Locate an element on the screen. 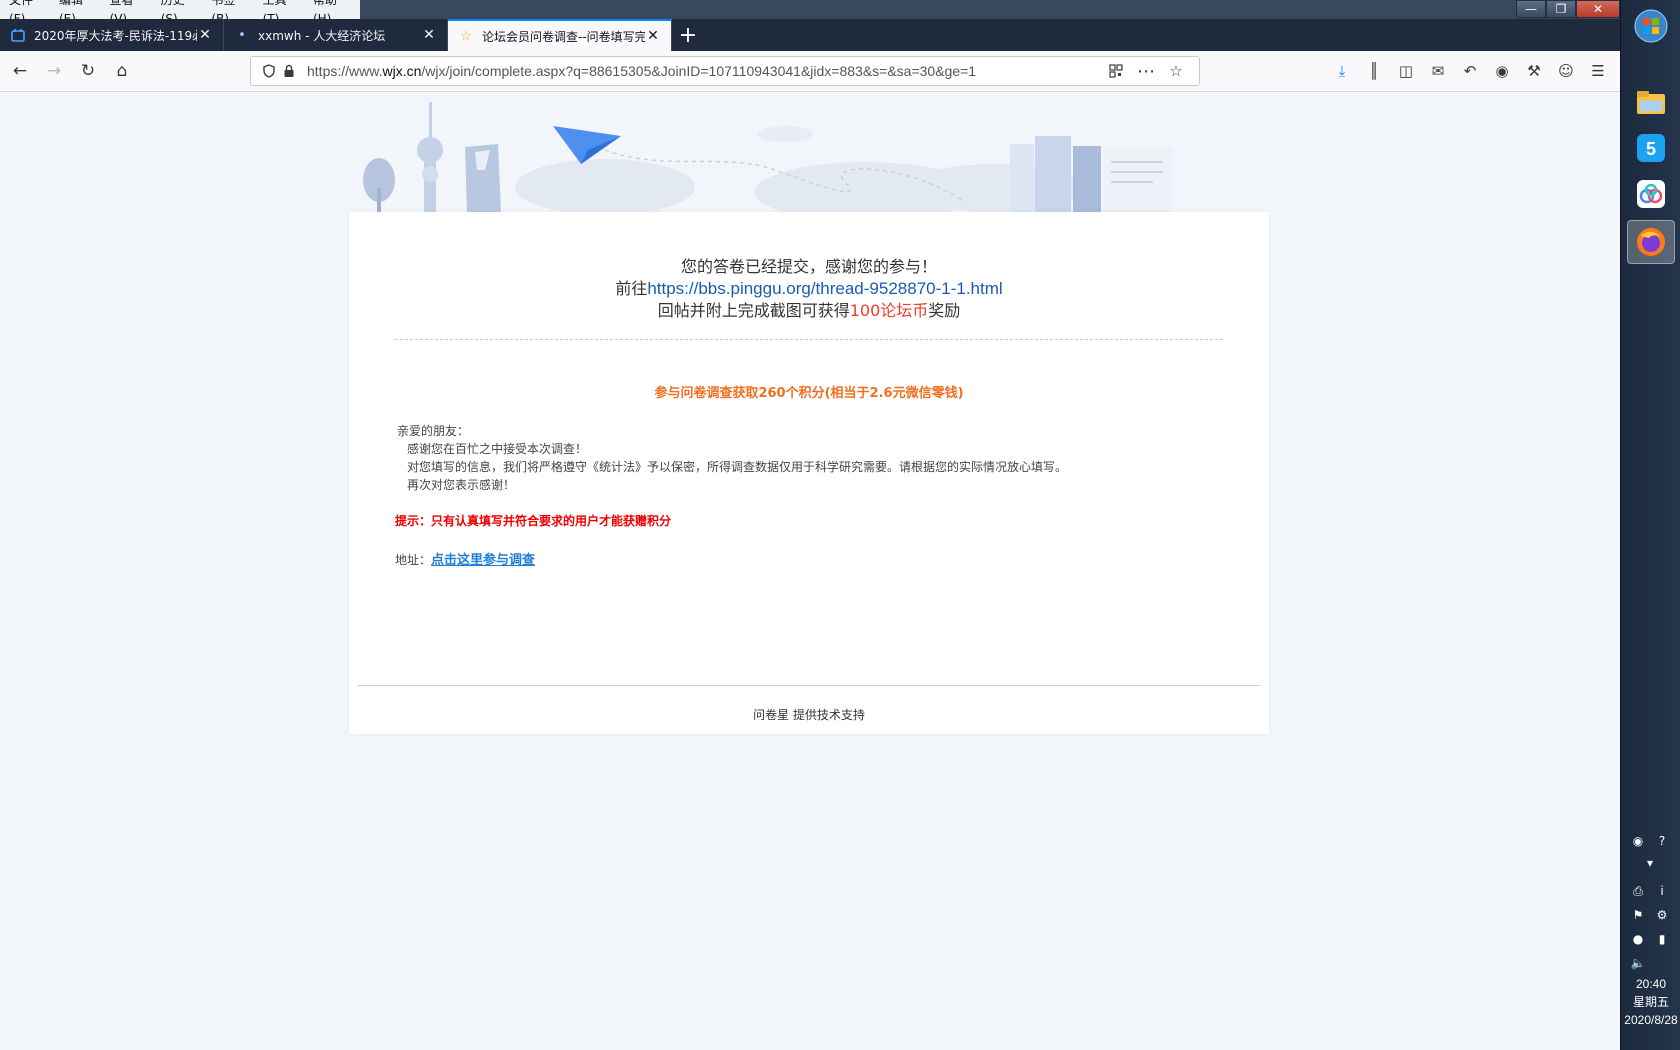  books-icon is located at coordinates (1055, 174).